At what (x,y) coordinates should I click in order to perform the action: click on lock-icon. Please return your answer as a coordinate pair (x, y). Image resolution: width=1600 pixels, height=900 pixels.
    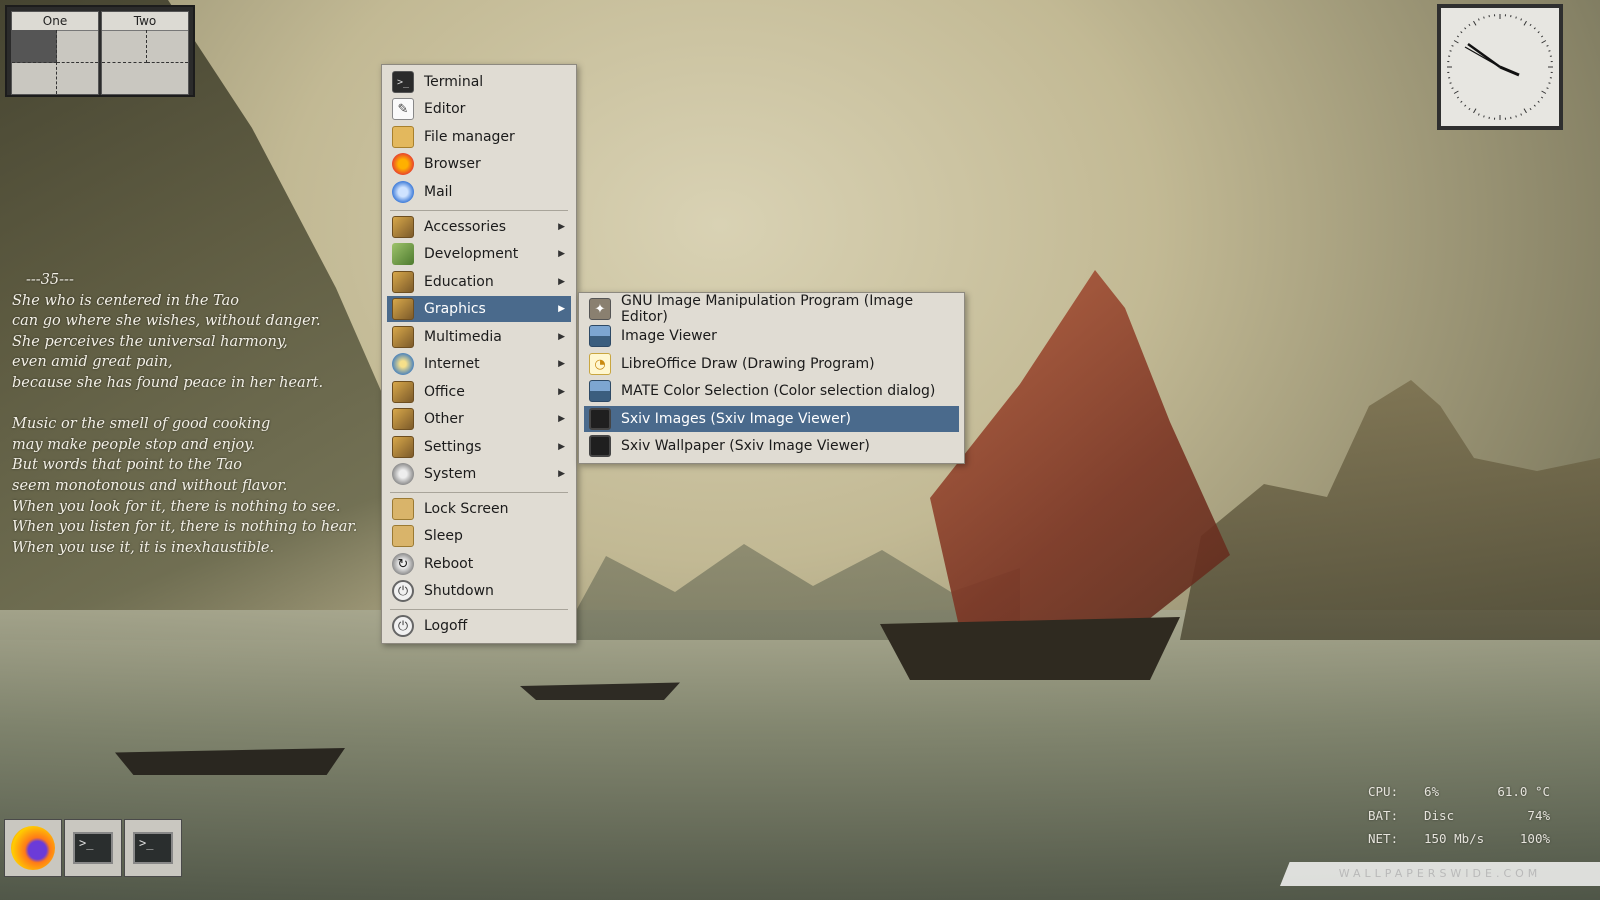
    Looking at the image, I should click on (403, 509).